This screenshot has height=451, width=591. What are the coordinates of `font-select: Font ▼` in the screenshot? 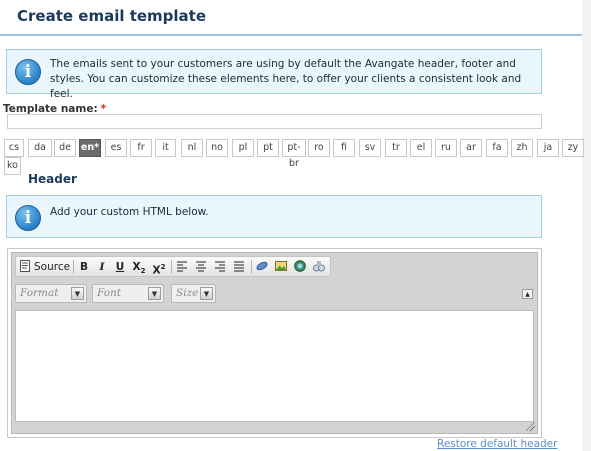 It's located at (128, 293).